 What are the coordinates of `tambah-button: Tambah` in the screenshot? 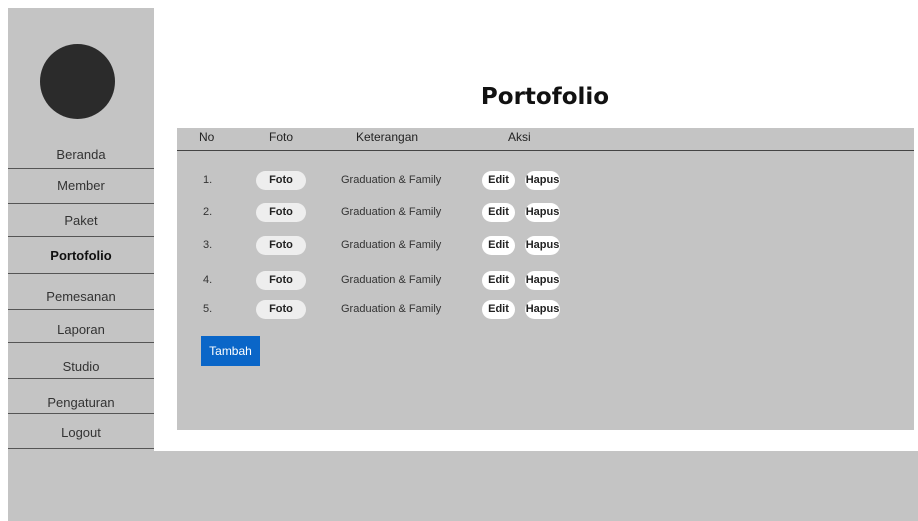 It's located at (230, 351).